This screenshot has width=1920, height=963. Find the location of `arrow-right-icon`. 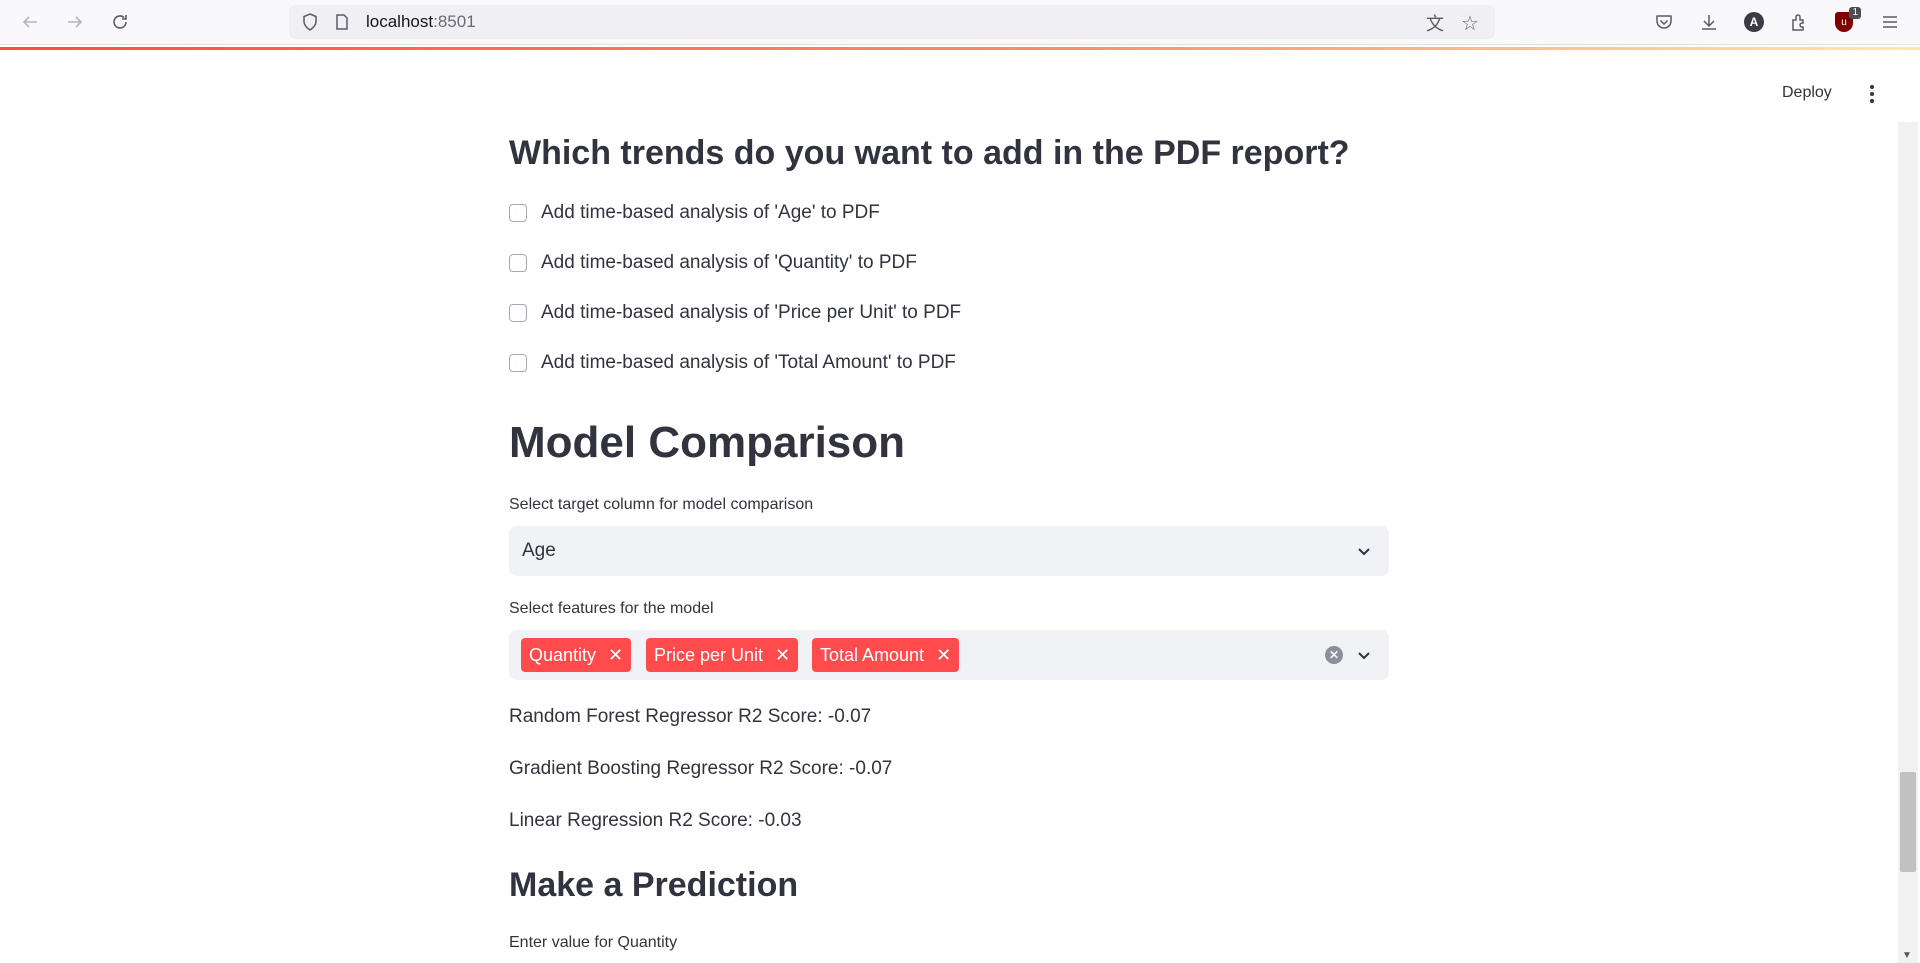

arrow-right-icon is located at coordinates (75, 22).